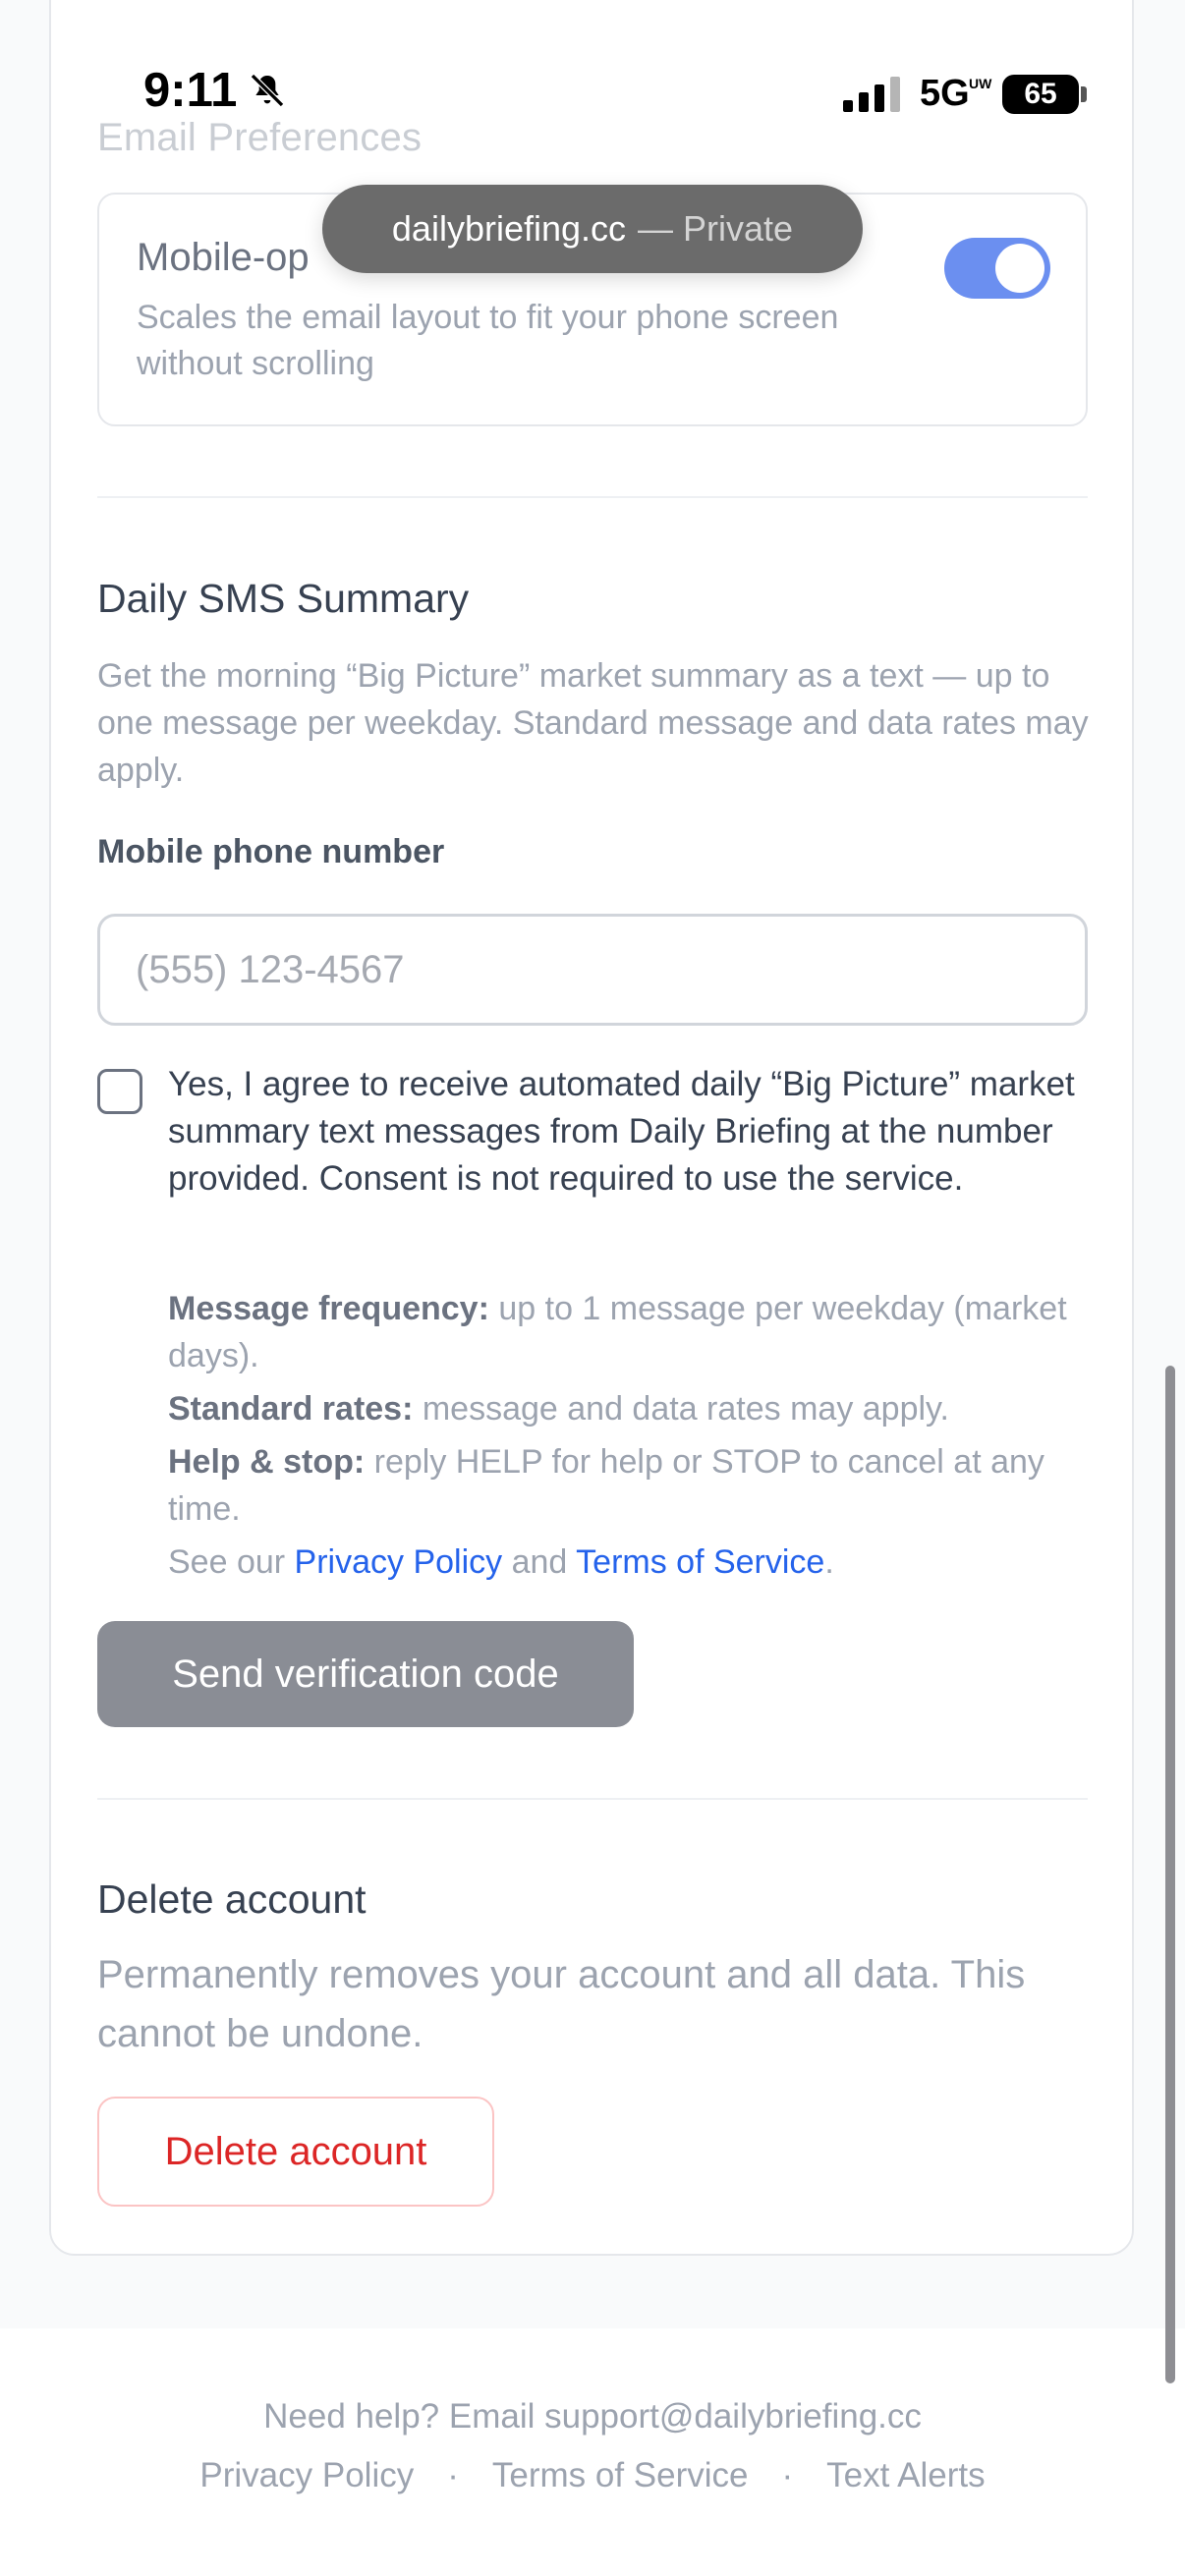 The height and width of the screenshot is (2576, 1185). Describe the element at coordinates (328, 1308) in the screenshot. I see `frequency-label: Message frequency:` at that location.